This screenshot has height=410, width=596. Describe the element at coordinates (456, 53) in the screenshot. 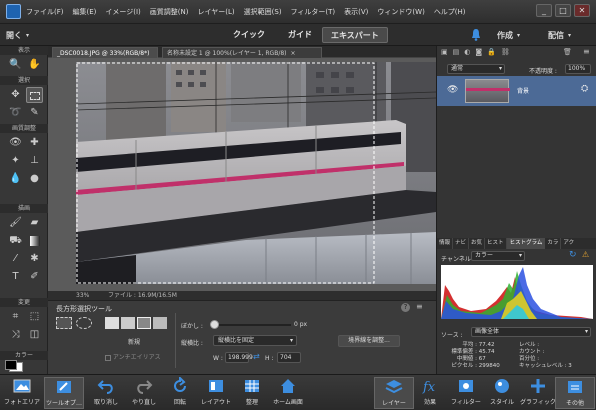

I see `new-group-icon: ▤` at that location.